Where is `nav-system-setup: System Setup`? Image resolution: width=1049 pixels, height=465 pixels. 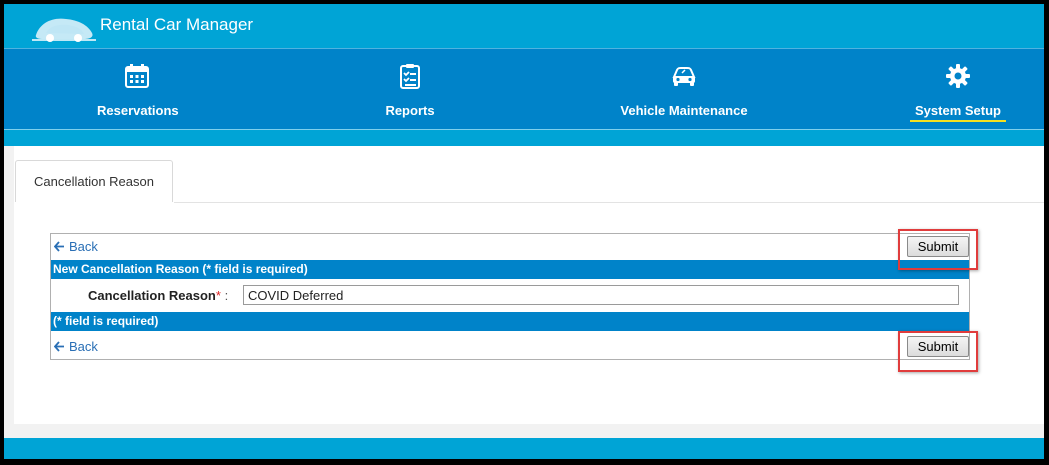 nav-system-setup: System Setup is located at coordinates (958, 89).